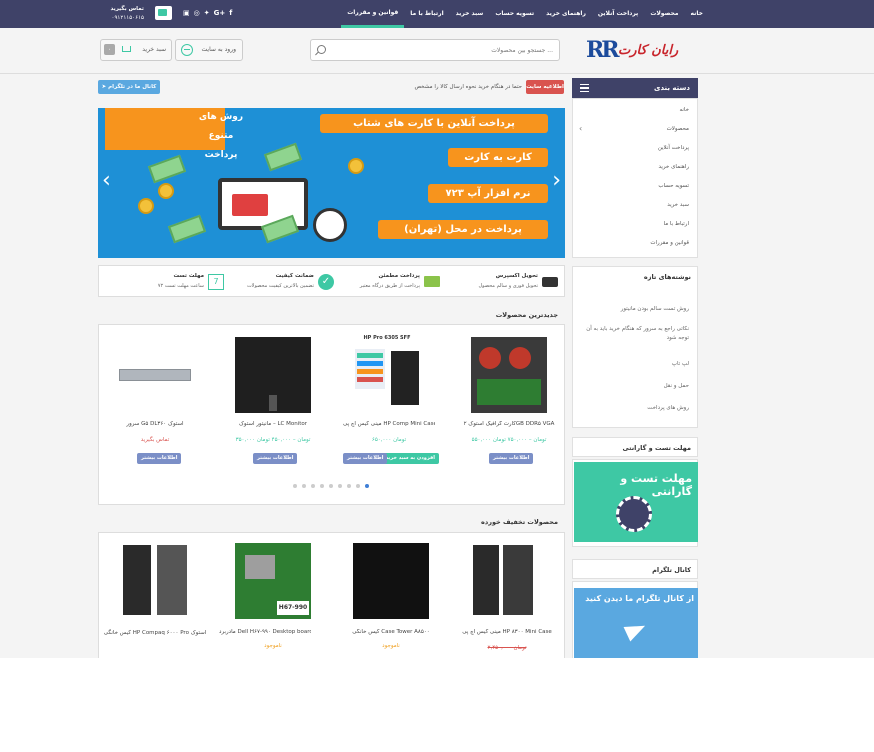 This screenshot has height=752, width=874. What do you see at coordinates (250, 205) in the screenshot?
I see `credit-card-illustration` at bounding box center [250, 205].